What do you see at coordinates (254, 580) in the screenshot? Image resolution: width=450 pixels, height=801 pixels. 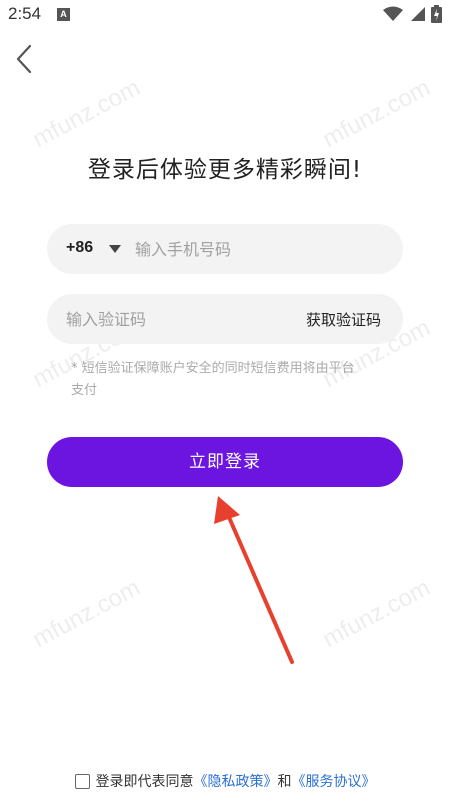 I see `annotation-arrow` at bounding box center [254, 580].